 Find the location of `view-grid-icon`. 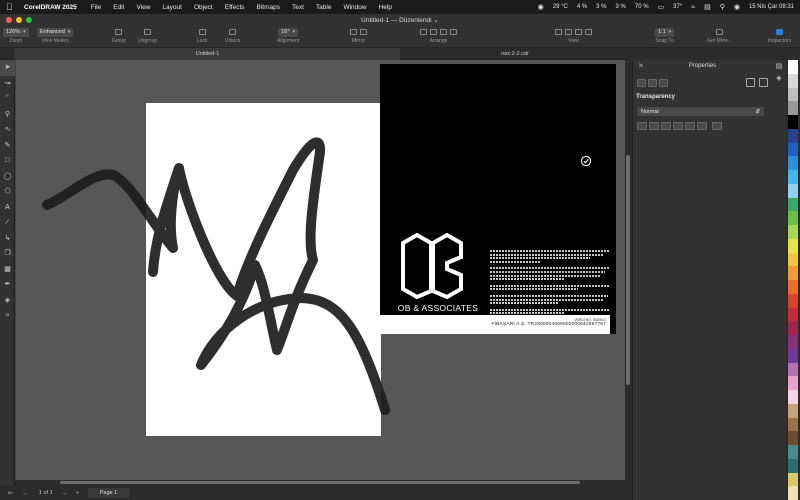

view-grid-icon is located at coordinates (568, 32).